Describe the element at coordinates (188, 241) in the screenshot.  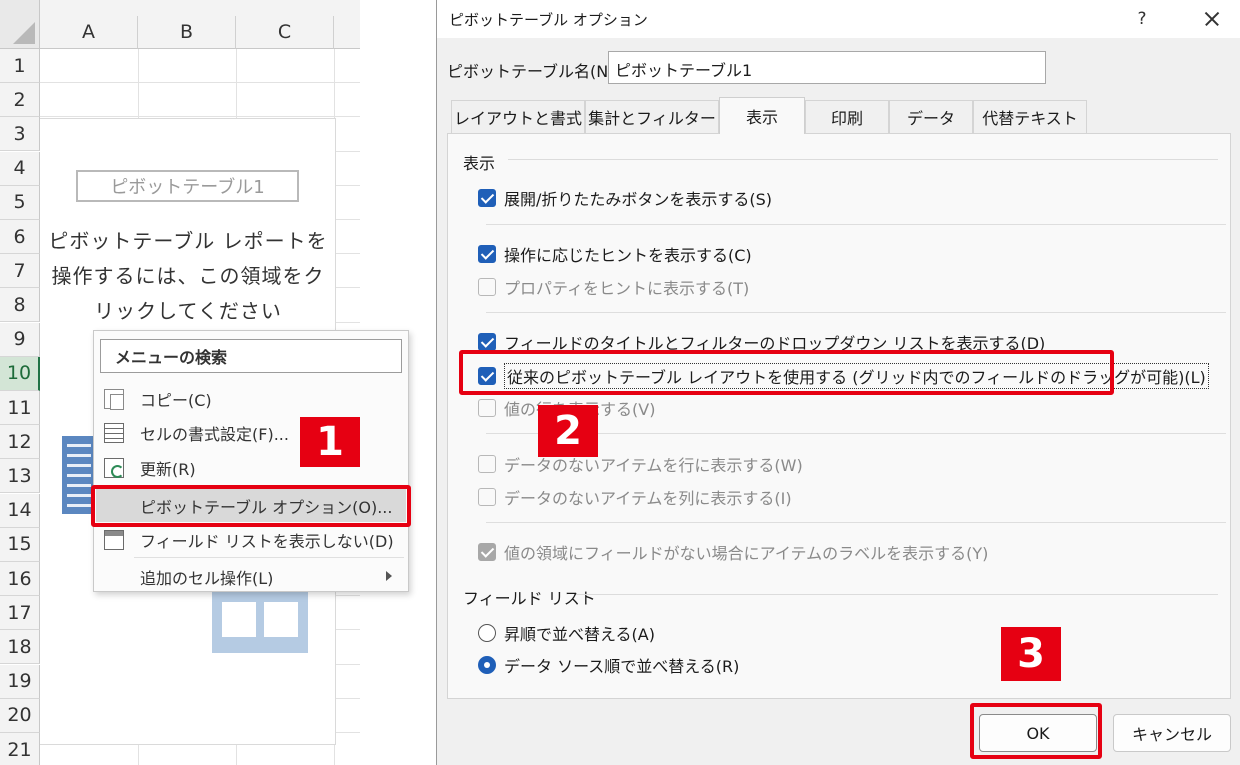
I see `instruction-line: ピボットテーブル レポートを` at that location.